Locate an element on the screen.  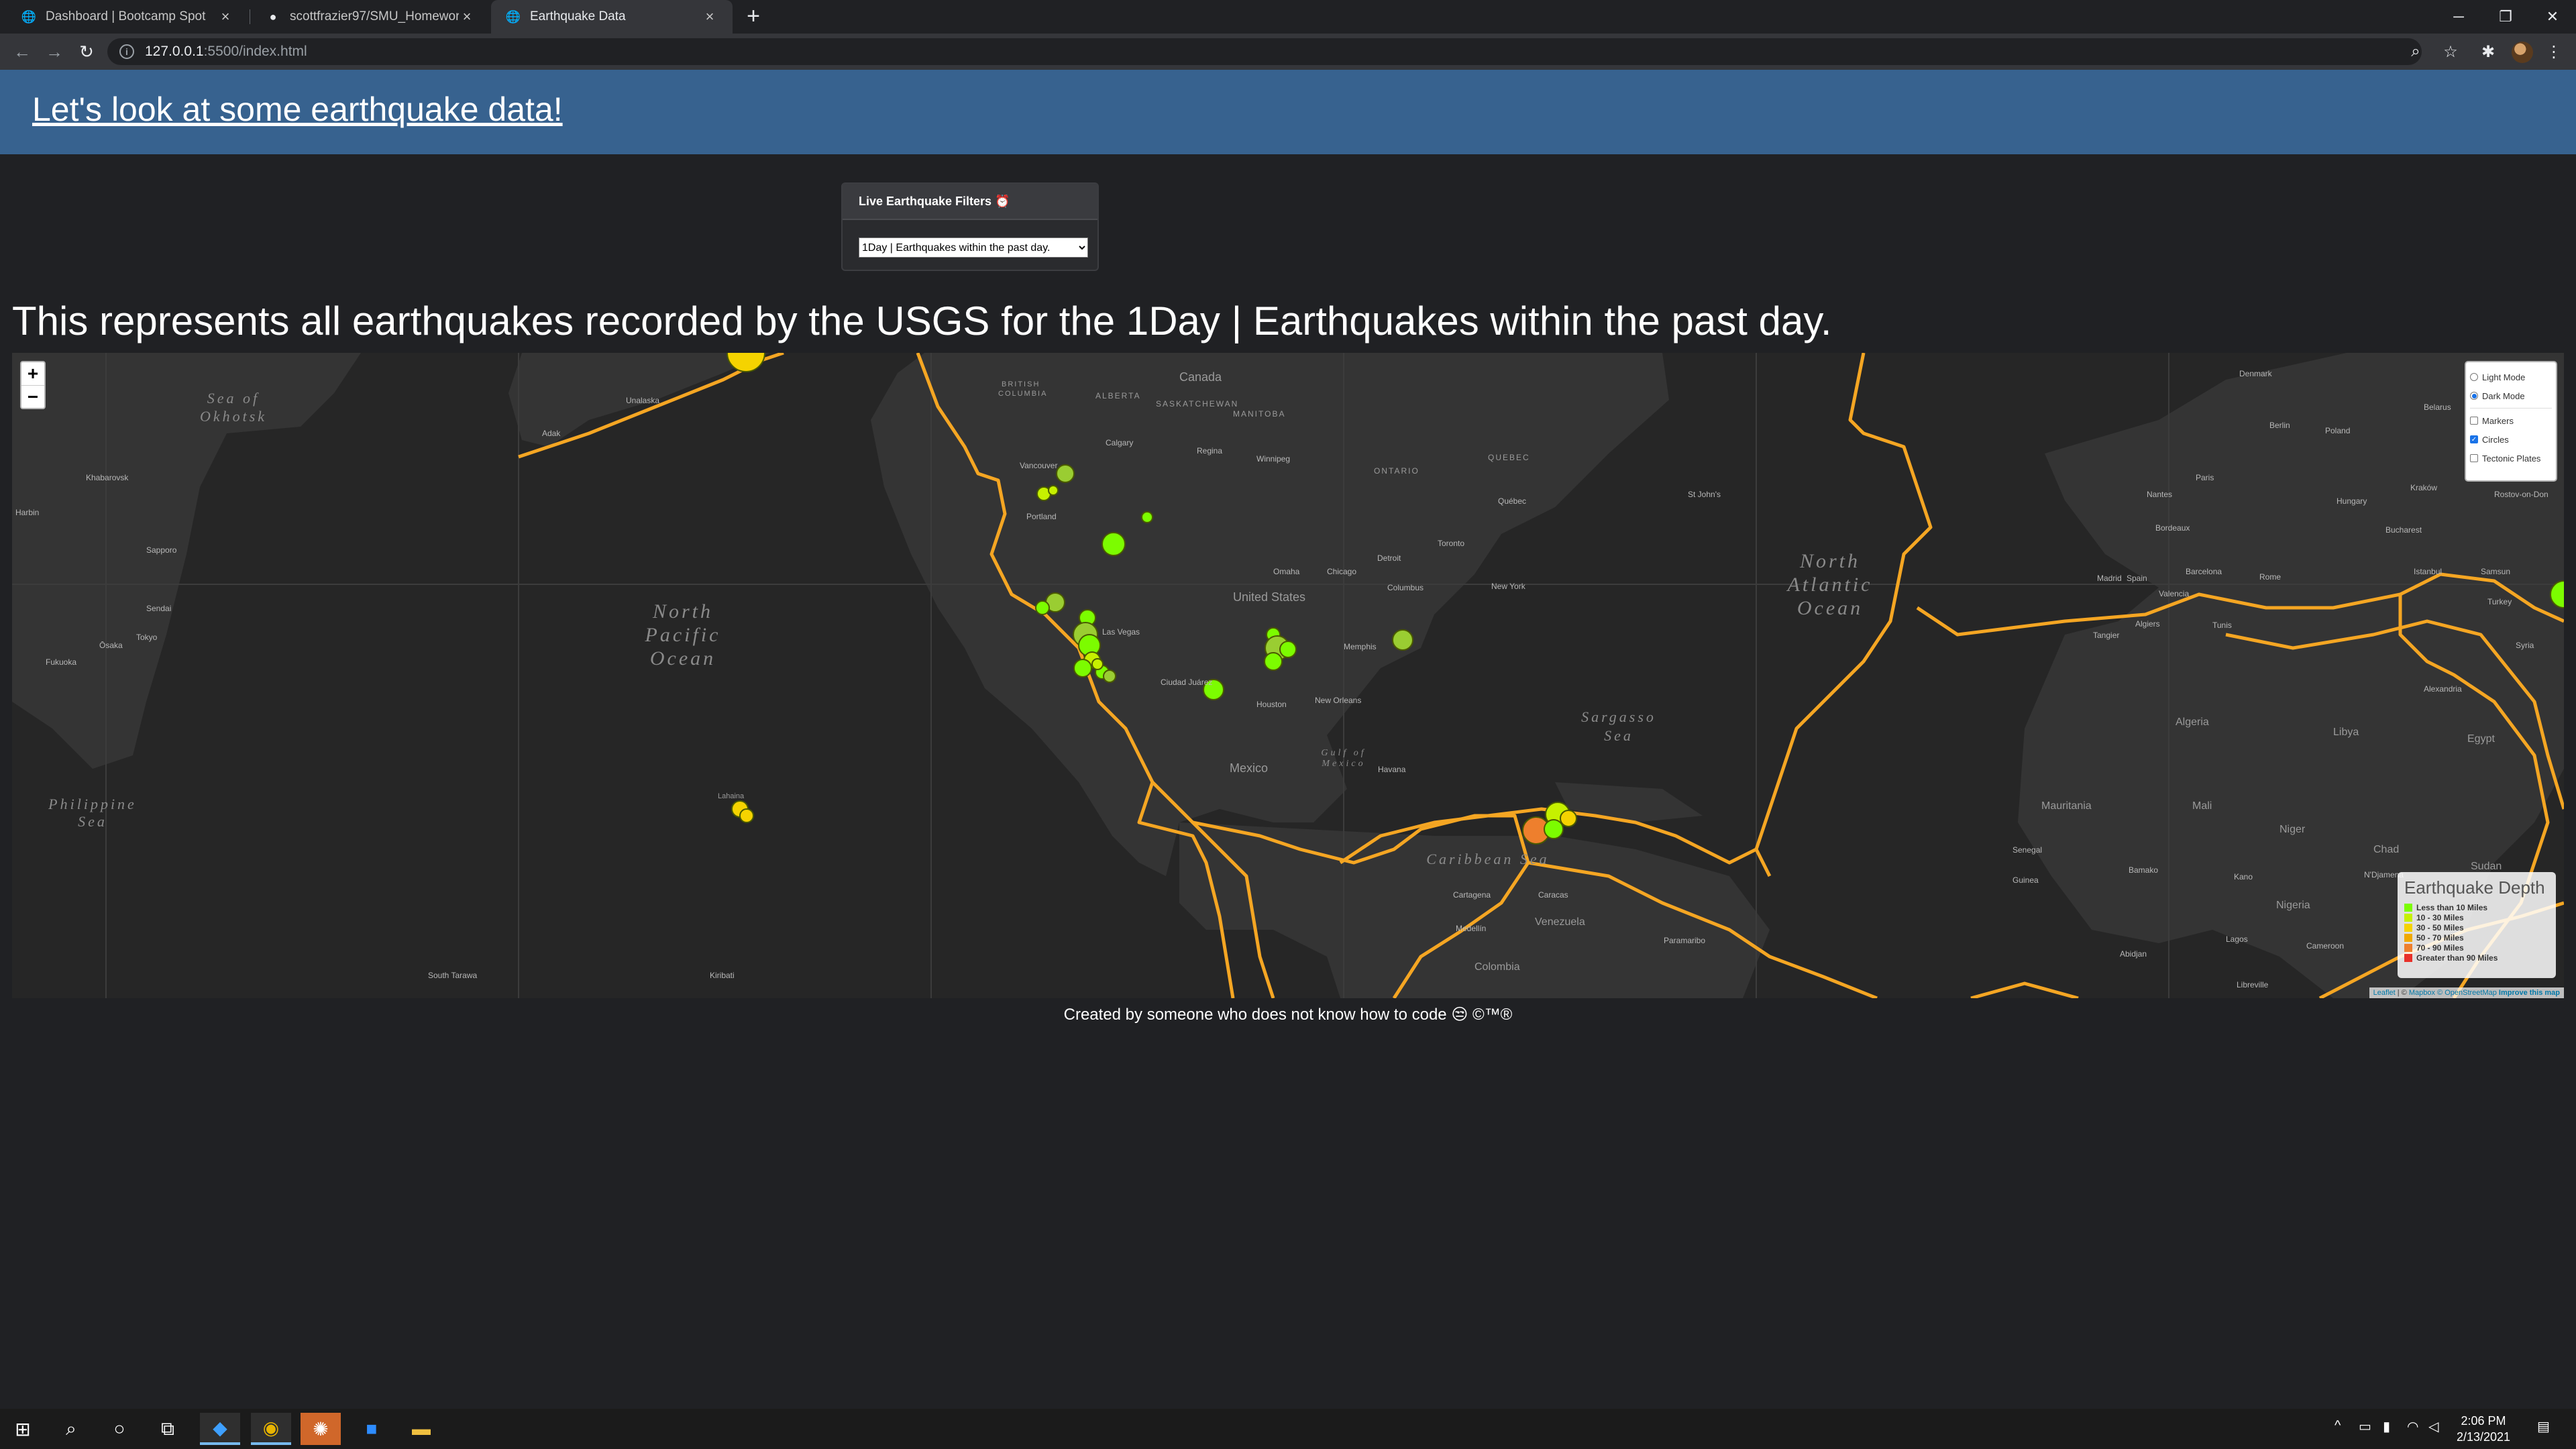
checkbox-tectonic-plates is located at coordinates (2474, 458).